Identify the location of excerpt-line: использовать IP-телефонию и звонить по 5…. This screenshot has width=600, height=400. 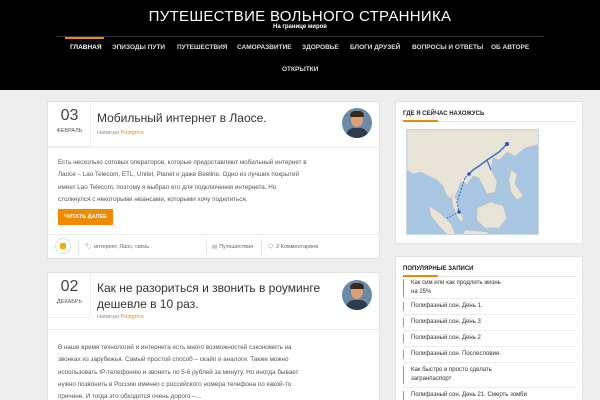
(178, 372).